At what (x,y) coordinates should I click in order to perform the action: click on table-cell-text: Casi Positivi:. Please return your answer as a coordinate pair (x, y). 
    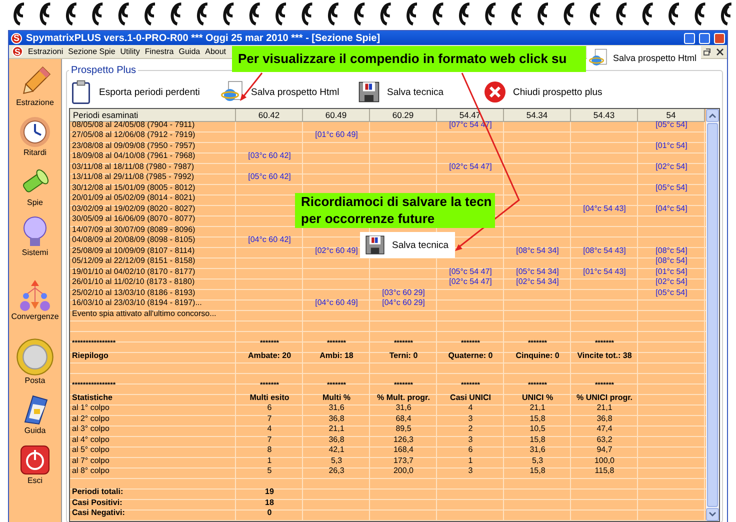
    Looking at the image, I should click on (97, 503).